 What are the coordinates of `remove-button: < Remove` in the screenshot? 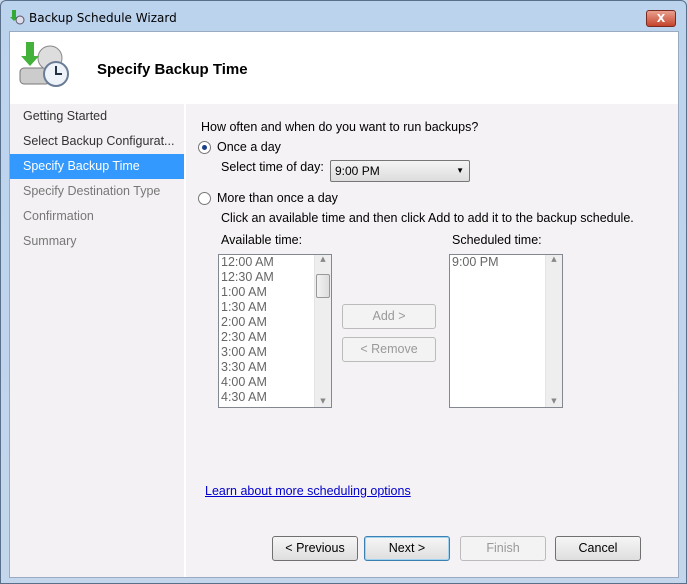 It's located at (389, 349).